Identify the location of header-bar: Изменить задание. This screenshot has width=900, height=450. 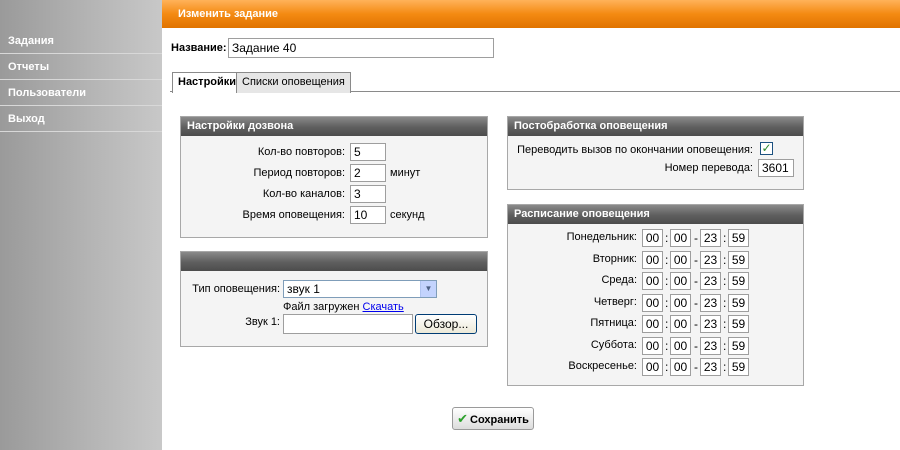
(531, 14).